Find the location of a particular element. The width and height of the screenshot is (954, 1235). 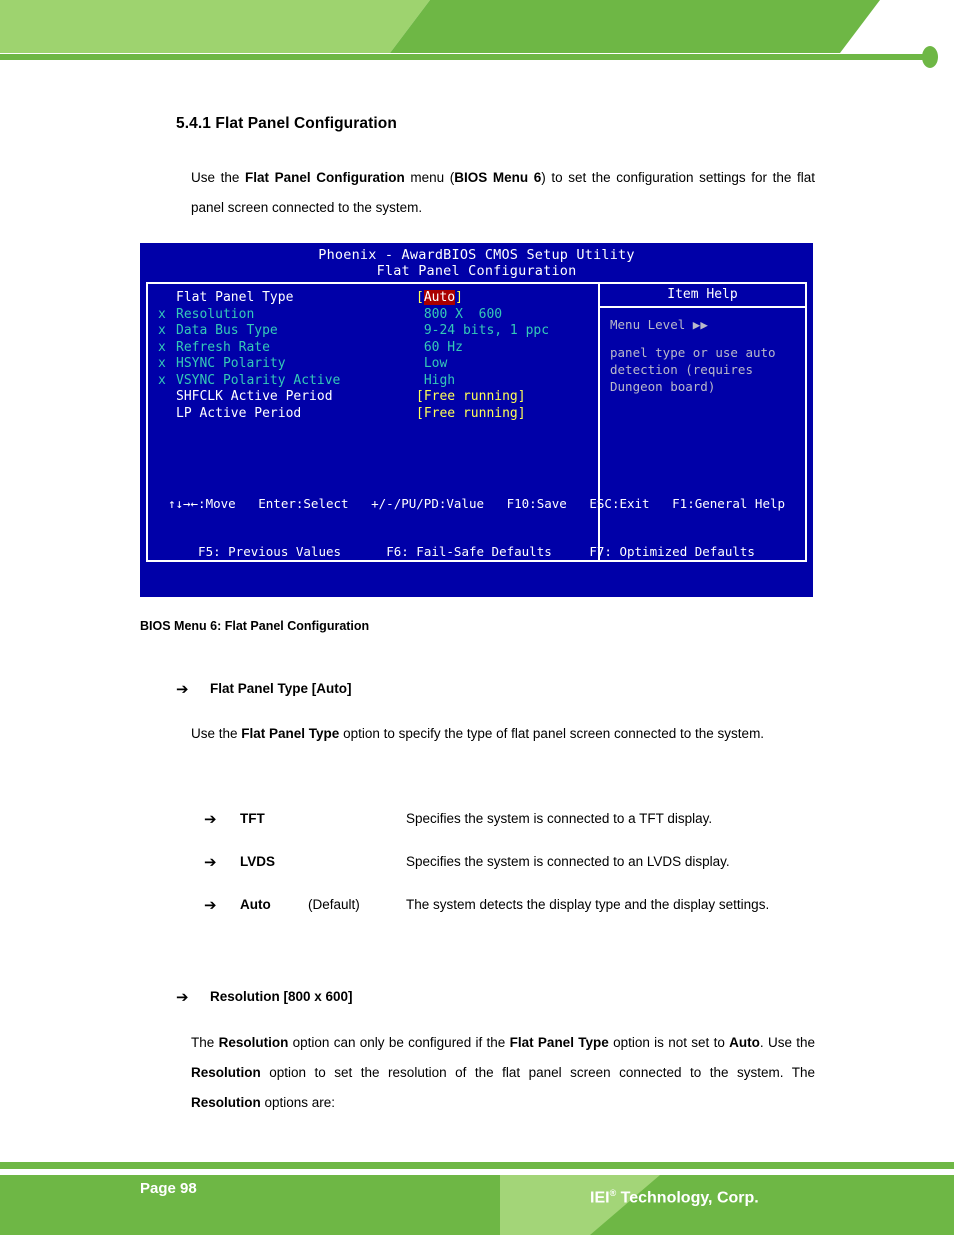

bios-menu-row: x Refresh Rate 60 Hz is located at coordinates (373, 348).